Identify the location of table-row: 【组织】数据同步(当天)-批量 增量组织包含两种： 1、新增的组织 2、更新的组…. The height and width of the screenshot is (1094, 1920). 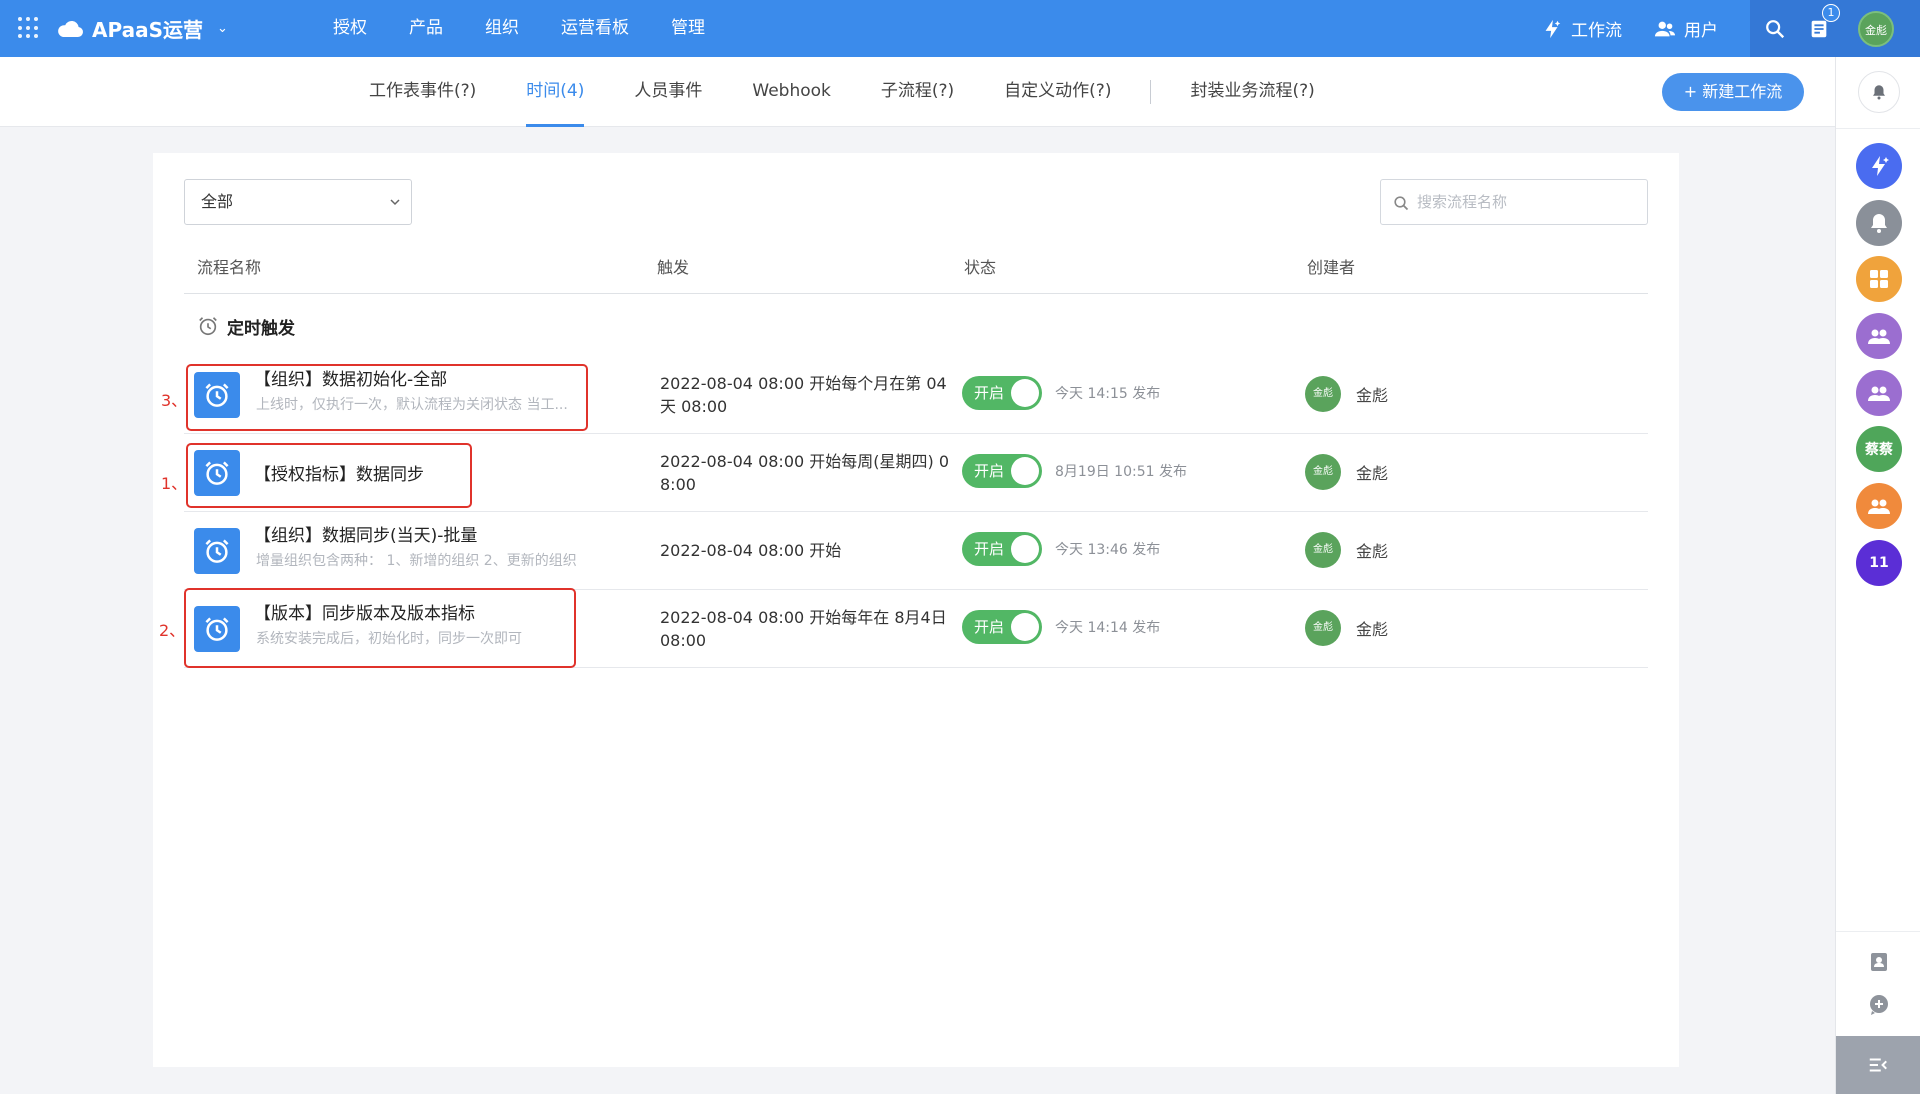
(916, 551).